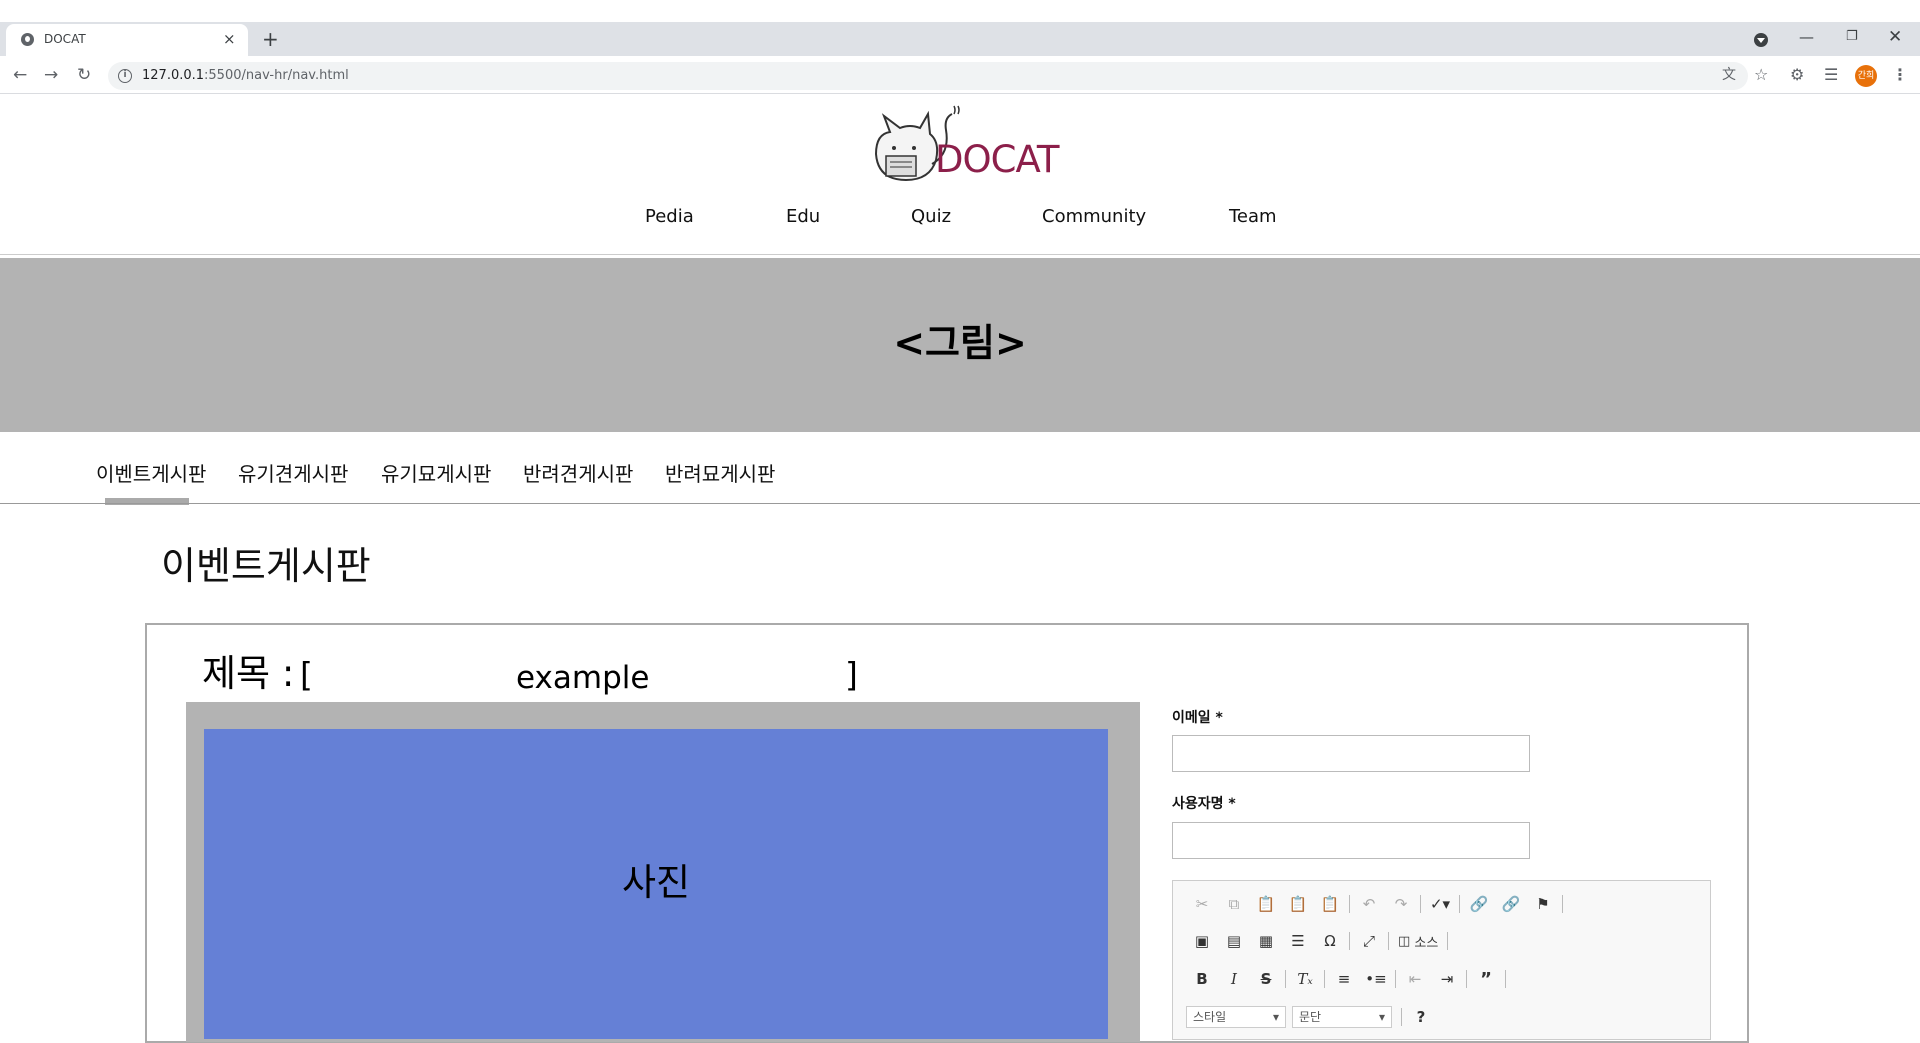 The height and width of the screenshot is (1043, 1920). What do you see at coordinates (20, 75) in the screenshot?
I see `back-arrow-icon: ←` at bounding box center [20, 75].